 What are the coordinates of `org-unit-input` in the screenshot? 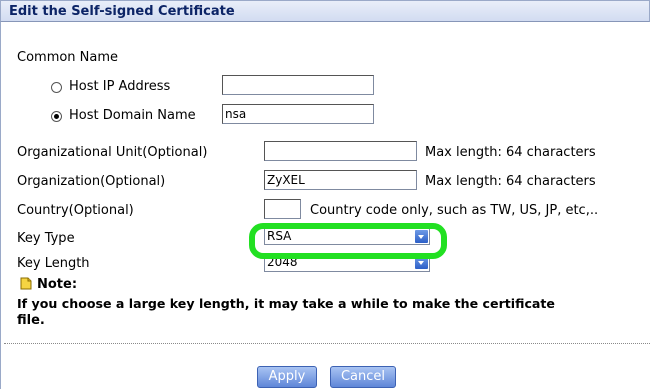 It's located at (340, 151).